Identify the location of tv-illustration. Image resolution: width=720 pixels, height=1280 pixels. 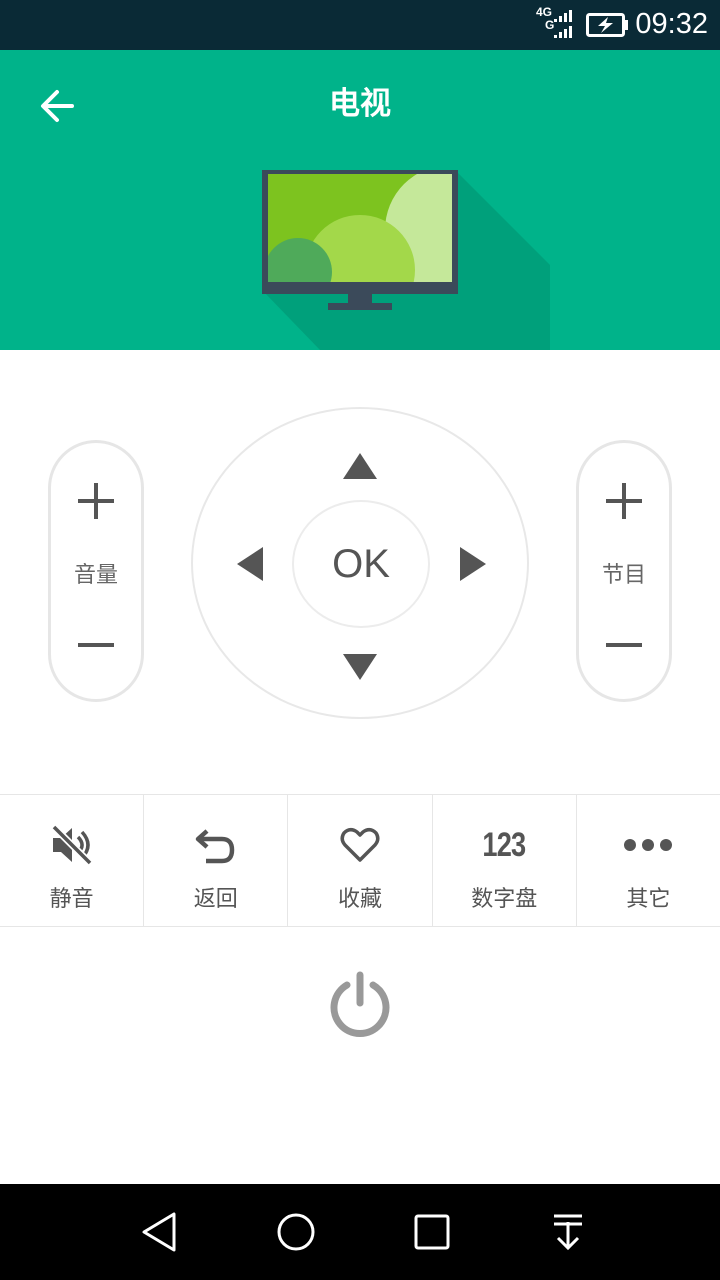
(406, 260).